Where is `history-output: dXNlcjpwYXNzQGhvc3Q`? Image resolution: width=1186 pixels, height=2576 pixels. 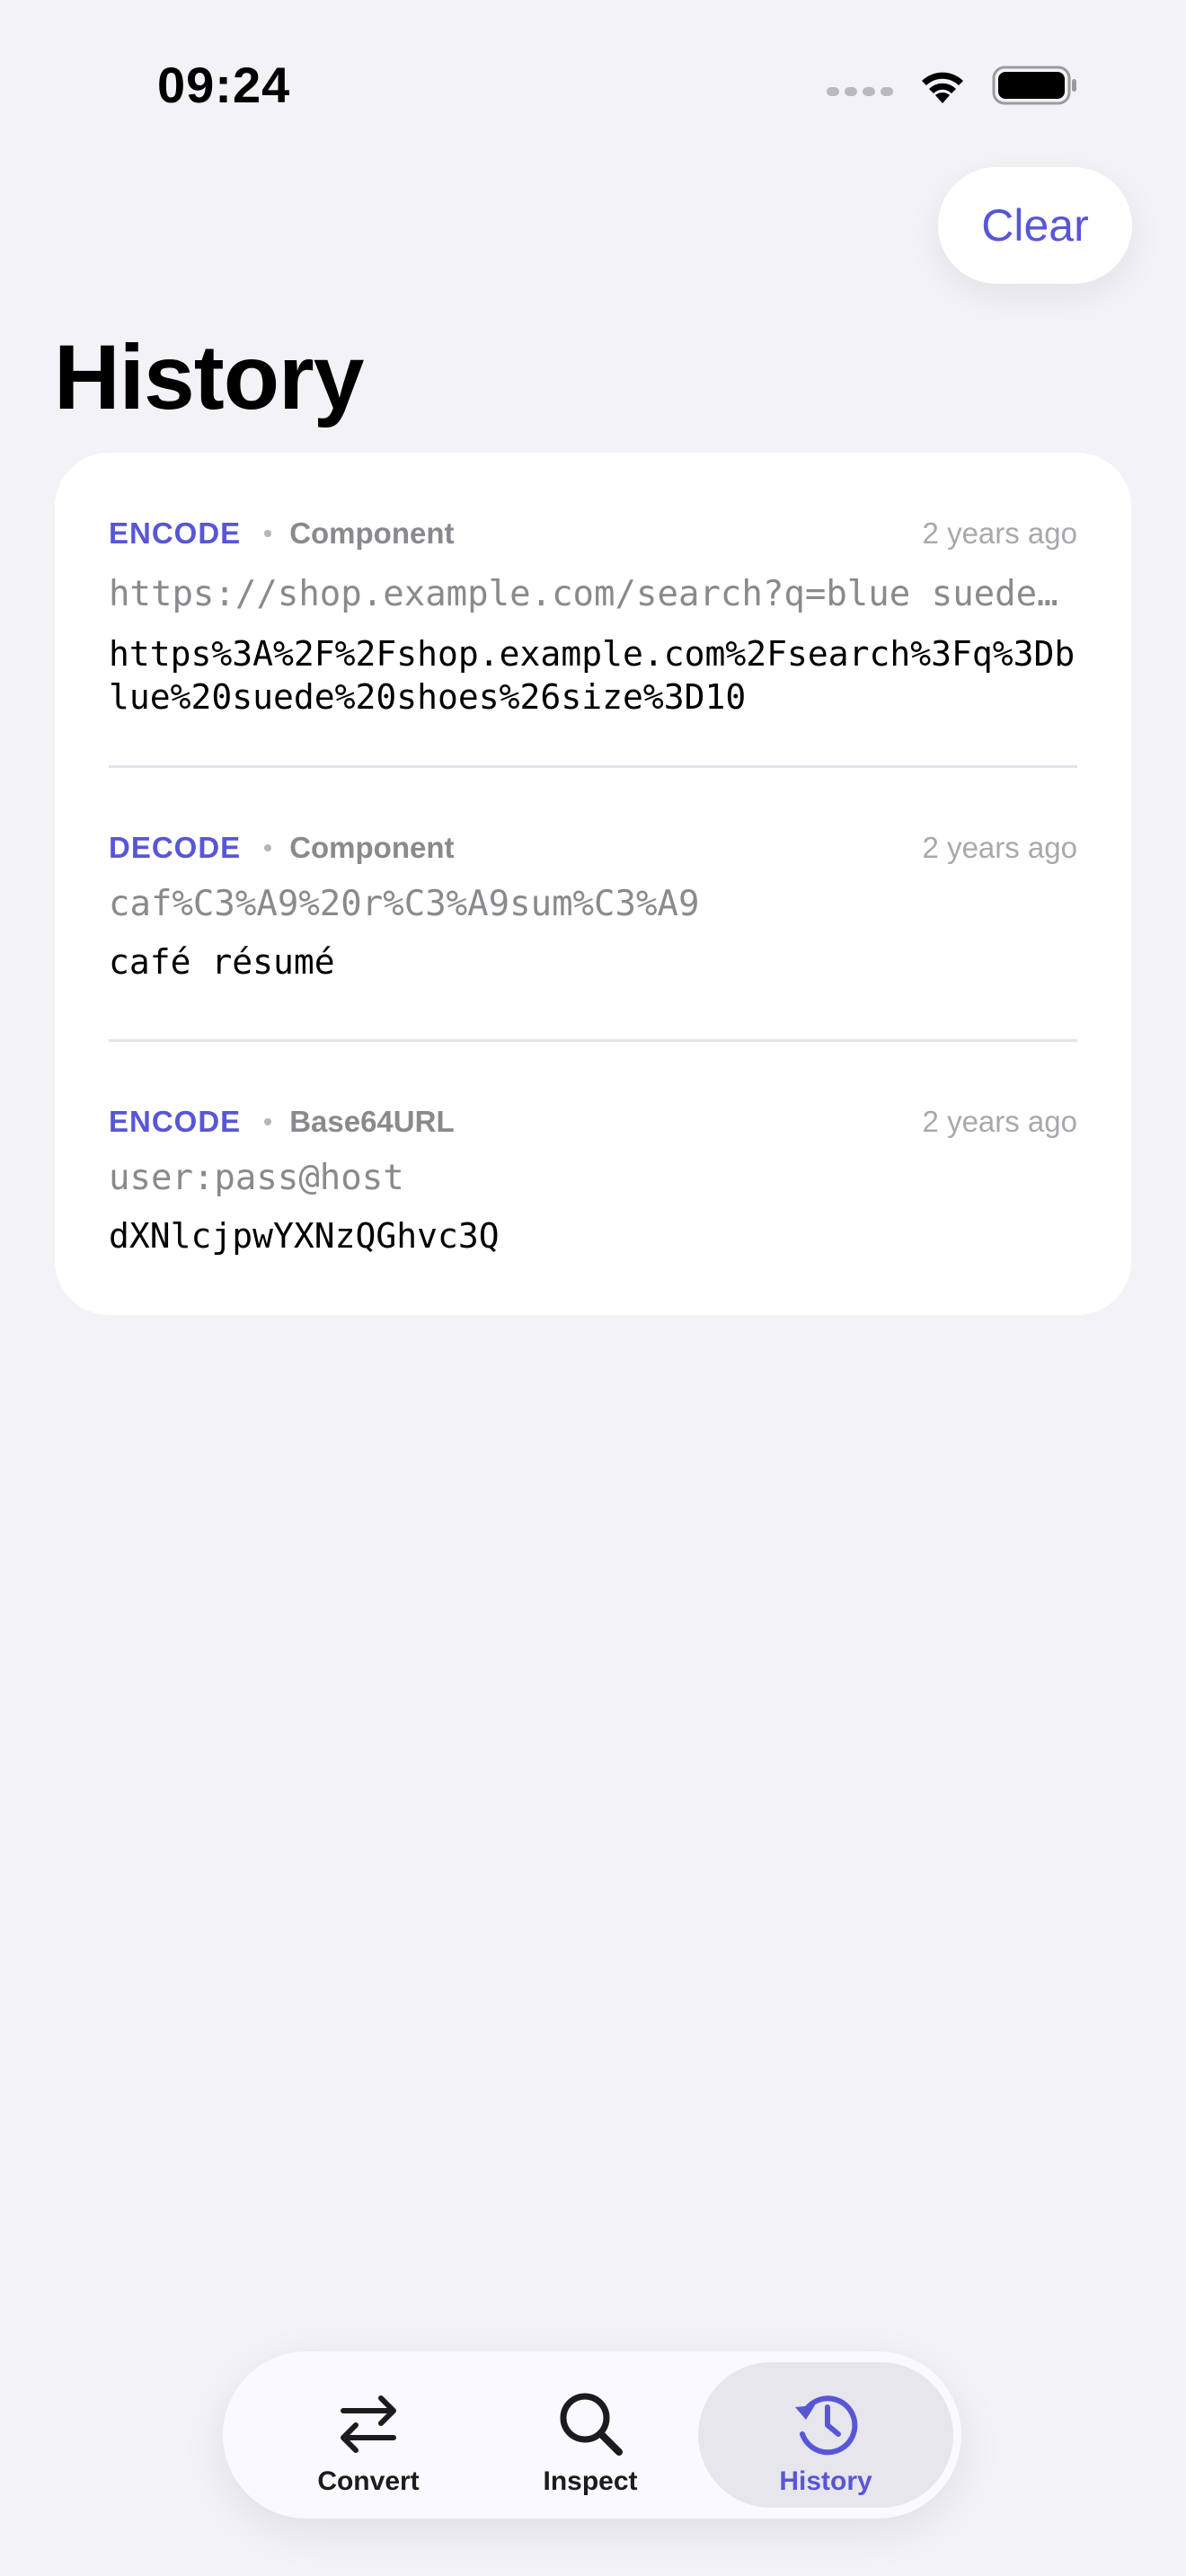
history-output: dXNlcjpwYXNzQGhvc3Q is located at coordinates (304, 1236).